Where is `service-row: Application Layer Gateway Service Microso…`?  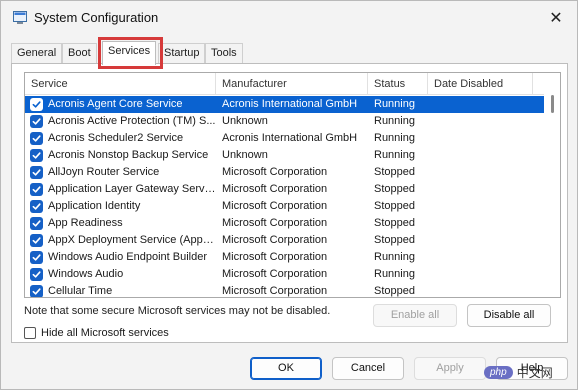
service-row: Application Layer Gateway Service Microso… is located at coordinates (285, 189).